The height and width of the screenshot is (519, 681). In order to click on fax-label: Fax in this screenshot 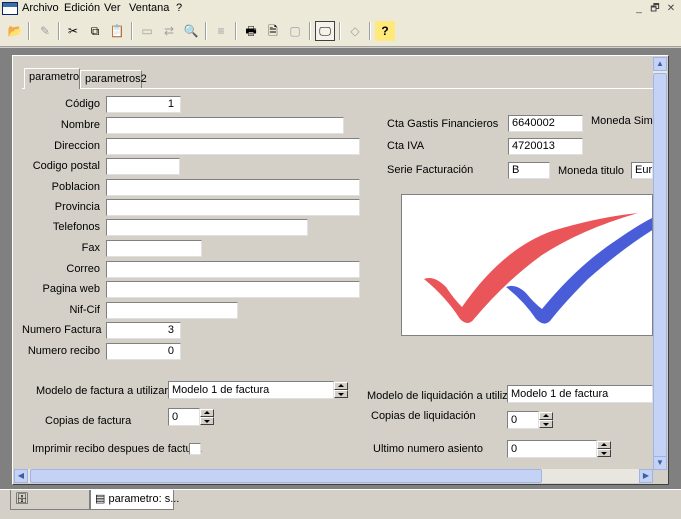, I will do `click(90, 248)`.